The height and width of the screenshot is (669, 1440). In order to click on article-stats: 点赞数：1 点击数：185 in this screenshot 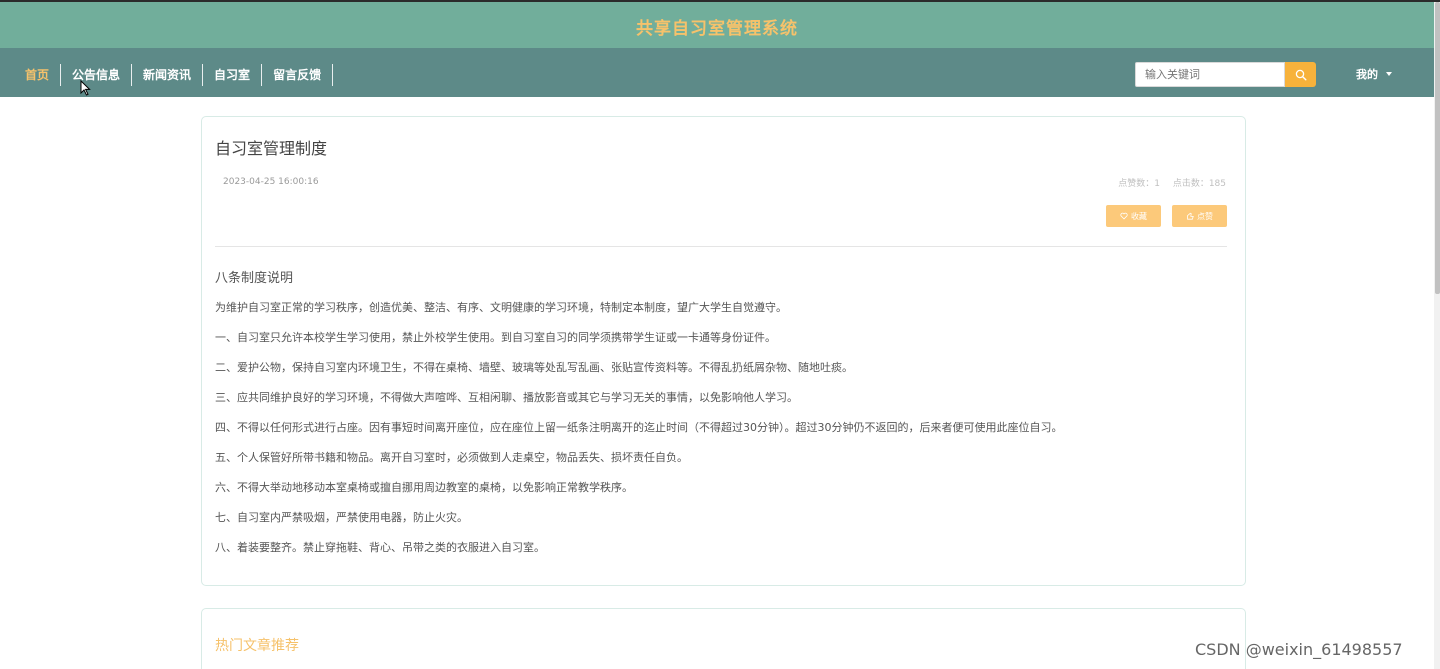, I will do `click(1172, 182)`.